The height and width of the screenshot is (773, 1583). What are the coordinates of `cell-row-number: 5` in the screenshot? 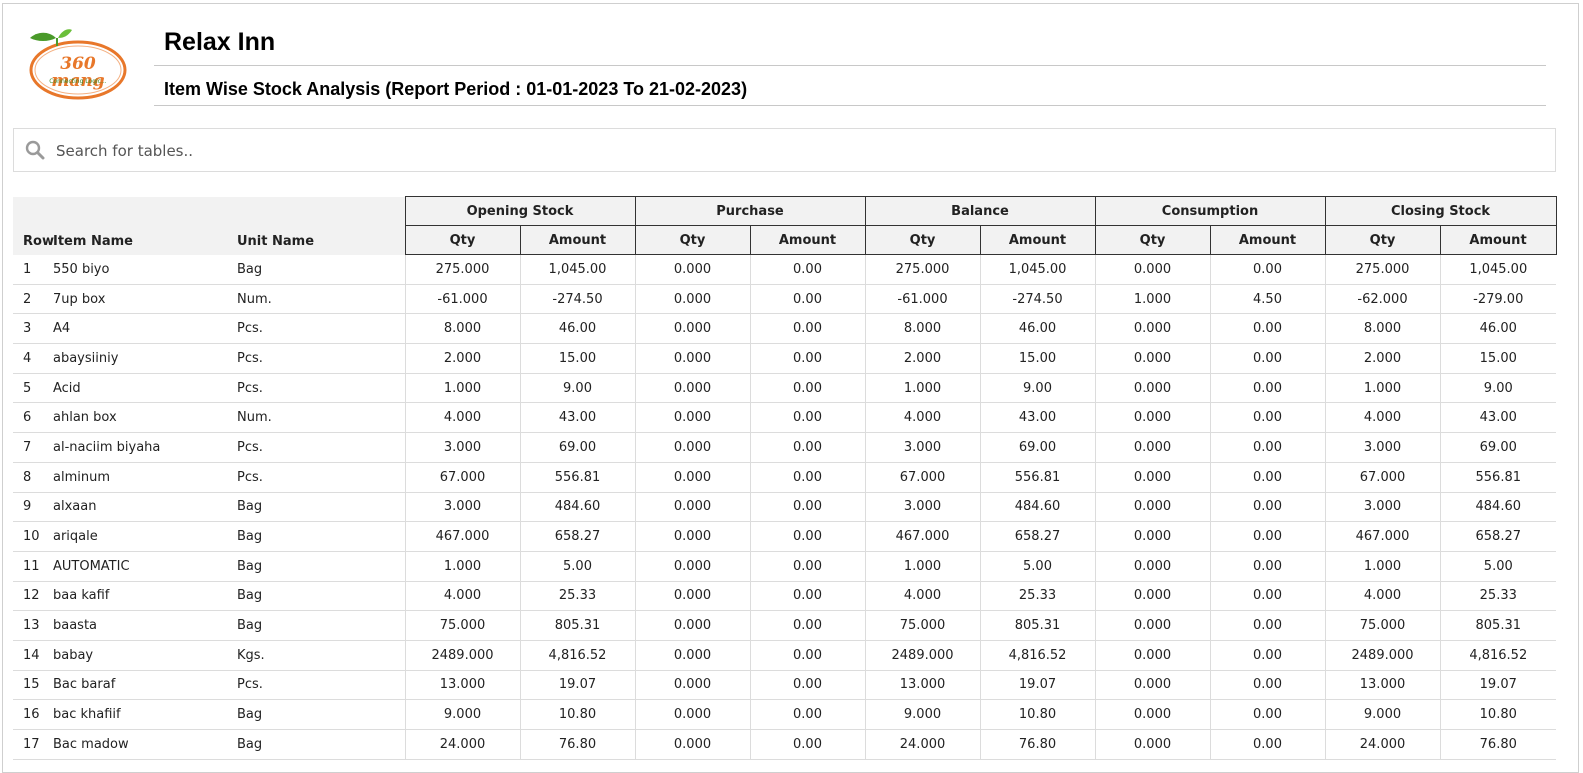 It's located at (32, 388).